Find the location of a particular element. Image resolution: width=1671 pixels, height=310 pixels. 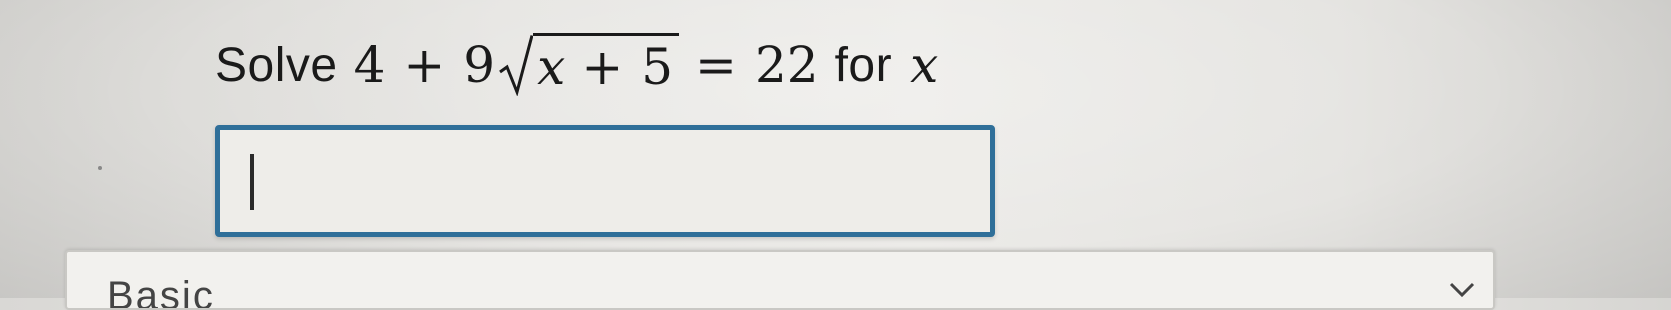

question-for-word: for is located at coordinates (863, 65).